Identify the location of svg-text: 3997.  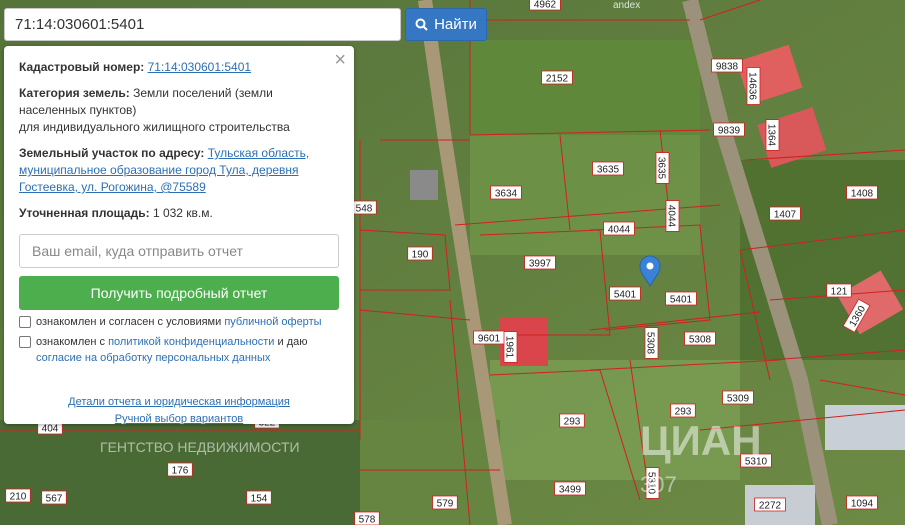
(540, 264).